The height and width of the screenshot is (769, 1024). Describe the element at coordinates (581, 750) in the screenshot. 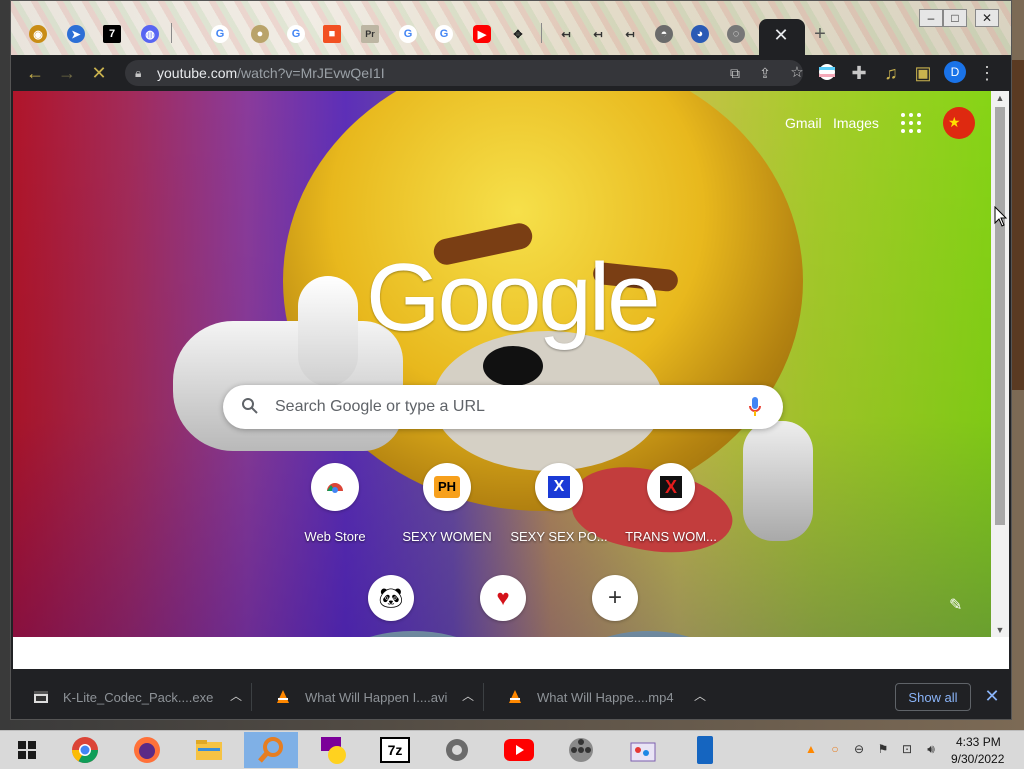

I see `taskbar-media-player` at that location.